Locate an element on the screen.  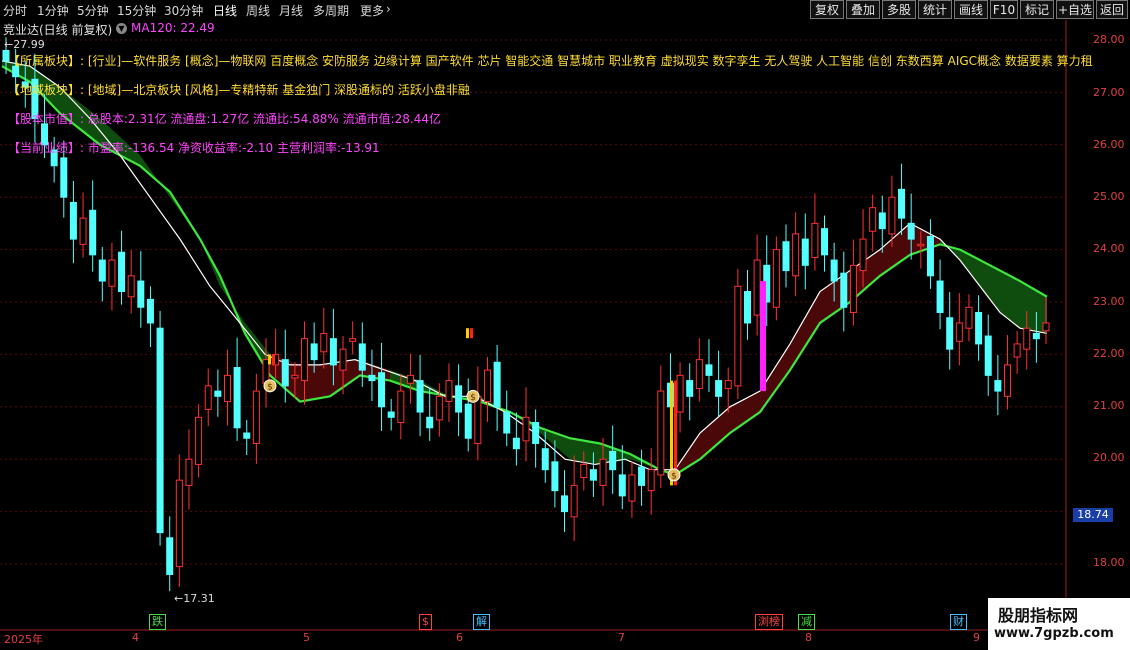
f10-button: F10 is located at coordinates (1004, 9).